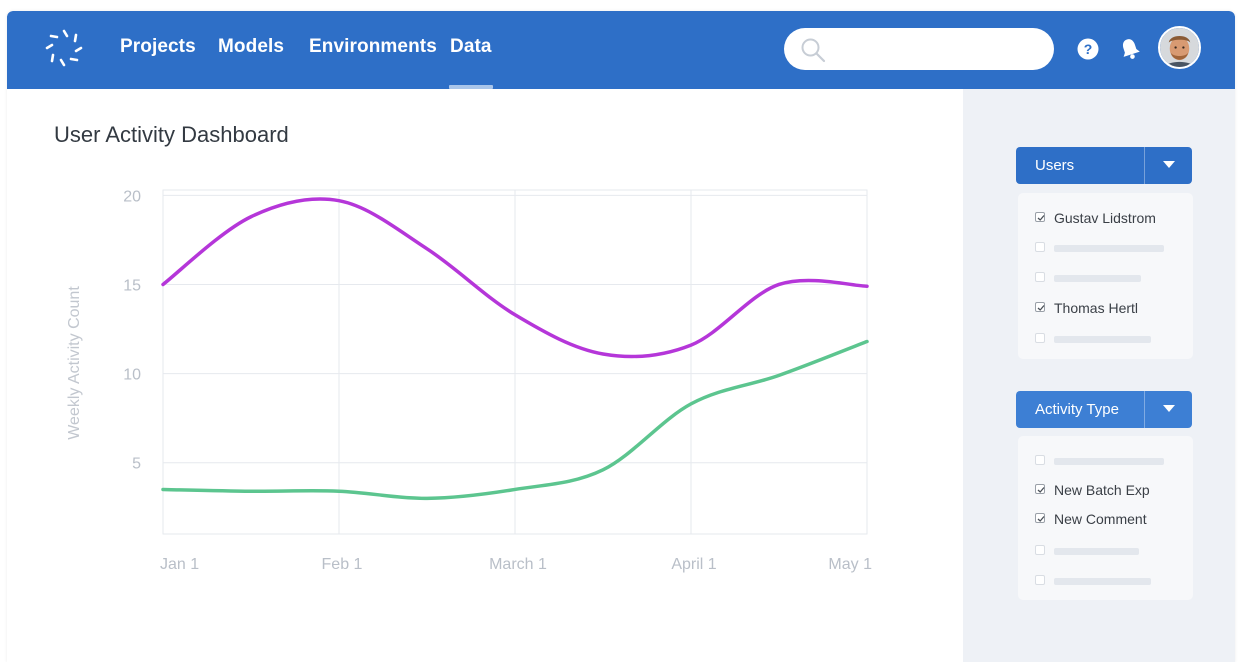  I want to click on y-tick-label: 10, so click(132, 375).